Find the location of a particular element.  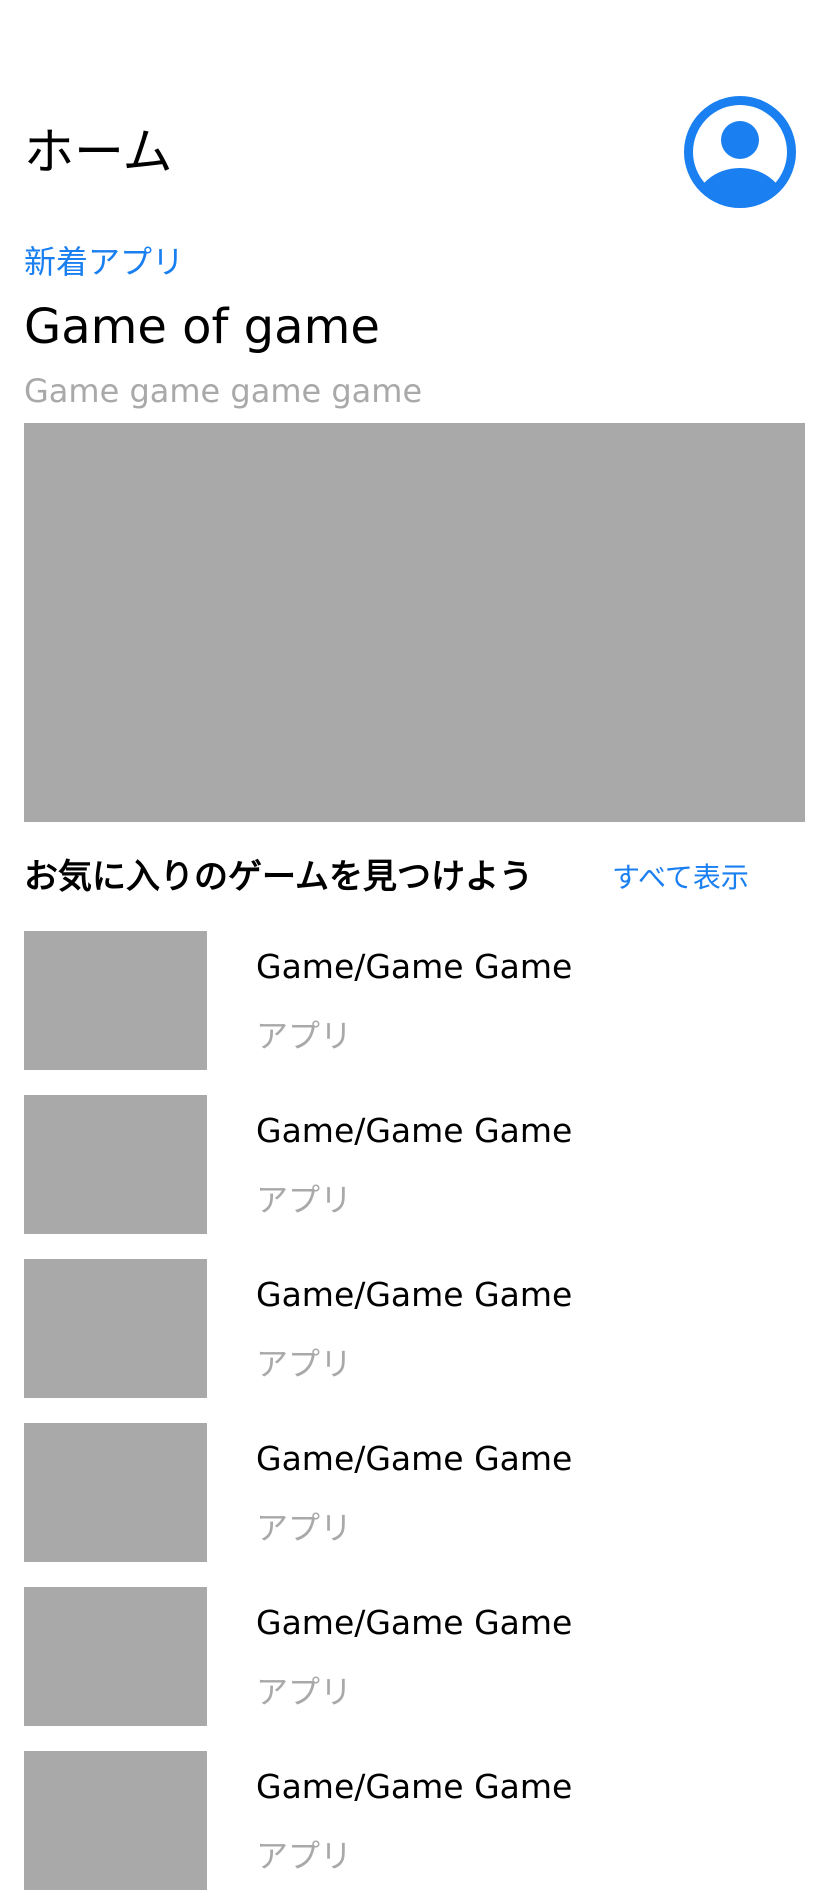

featured-subtitle: Game game game game is located at coordinates (223, 391).